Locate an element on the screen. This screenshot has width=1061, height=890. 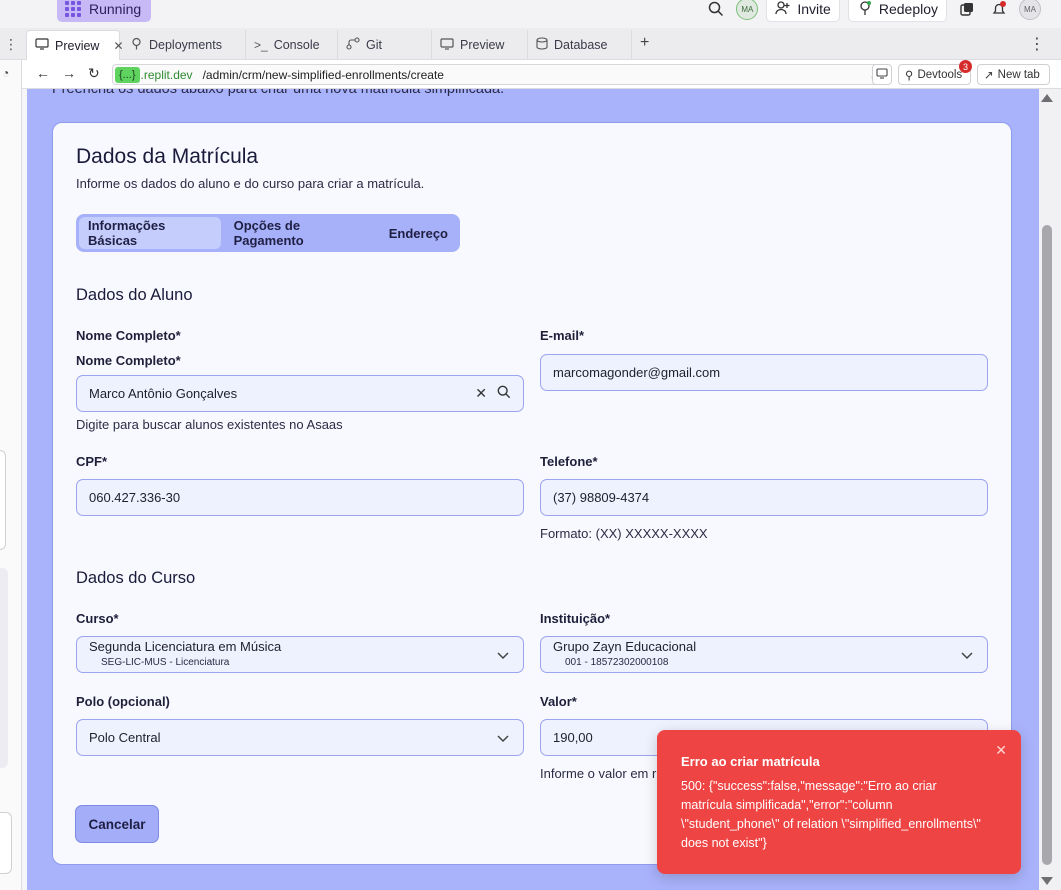
tab-payment-options: Opções de Pagamento is located at coordinates (300, 233).